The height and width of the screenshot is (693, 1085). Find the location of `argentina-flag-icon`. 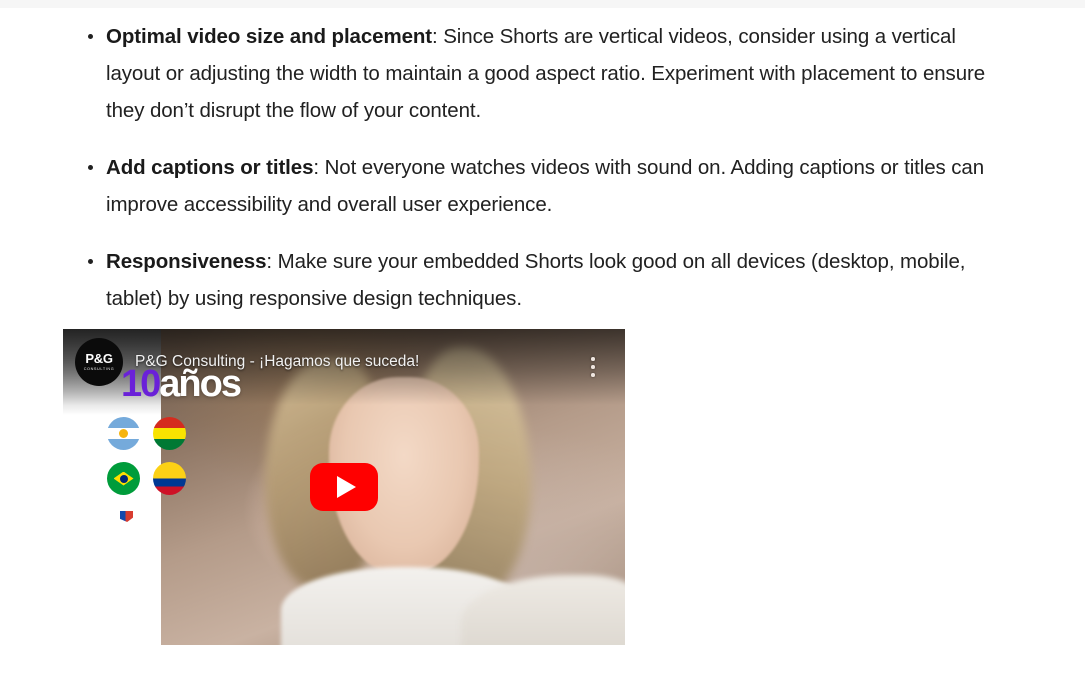

argentina-flag-icon is located at coordinates (123, 433).